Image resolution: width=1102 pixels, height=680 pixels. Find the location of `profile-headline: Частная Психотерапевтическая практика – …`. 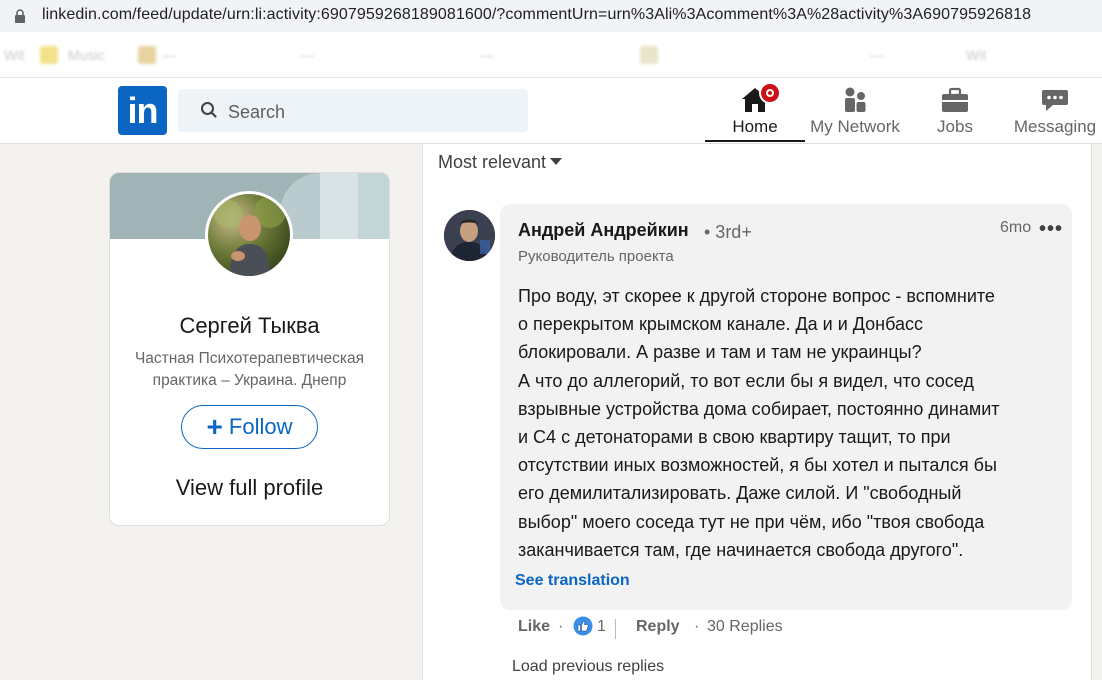

profile-headline: Частная Психотерапевтическая практика – … is located at coordinates (249, 369).